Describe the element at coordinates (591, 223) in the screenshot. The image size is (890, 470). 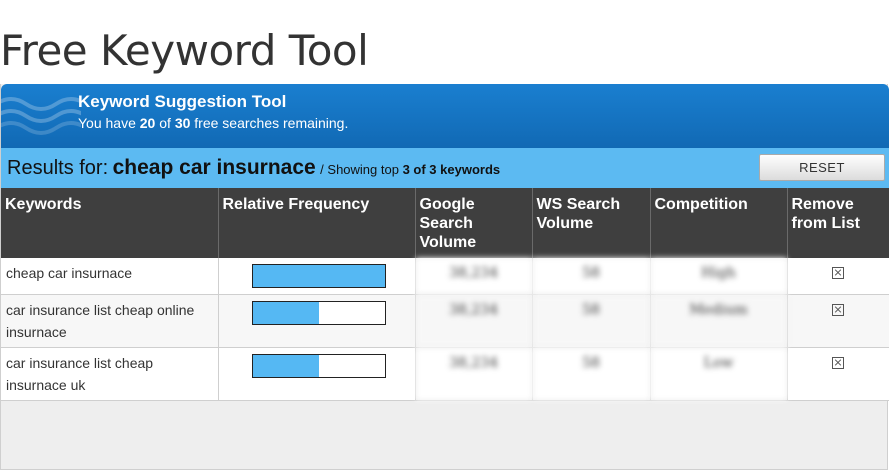
I see `column-header-ws-volume: WS Search Volume` at that location.